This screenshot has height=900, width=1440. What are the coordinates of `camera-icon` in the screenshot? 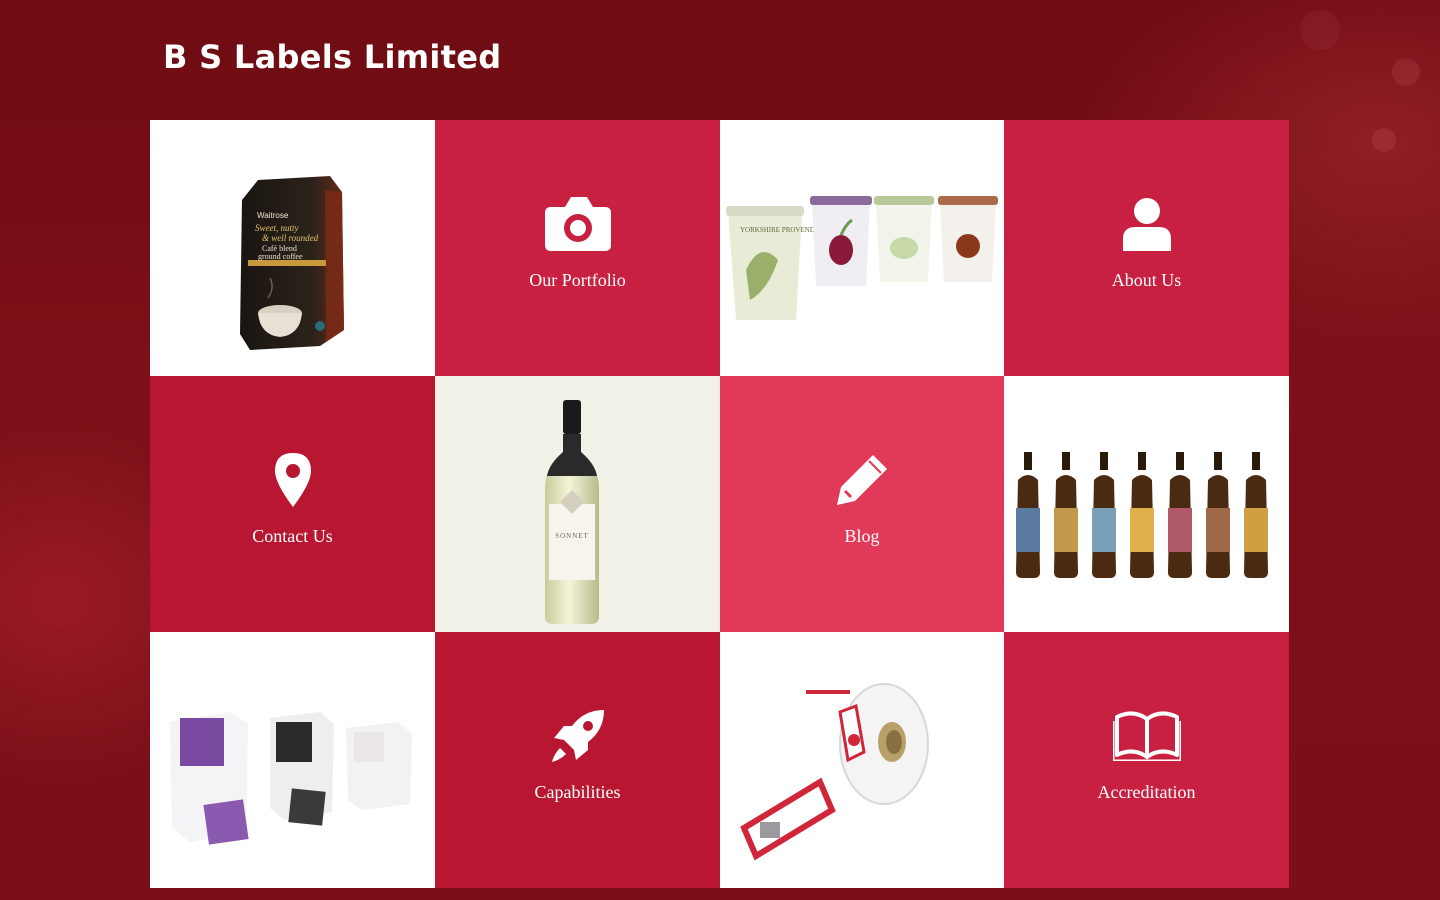 It's located at (578, 224).